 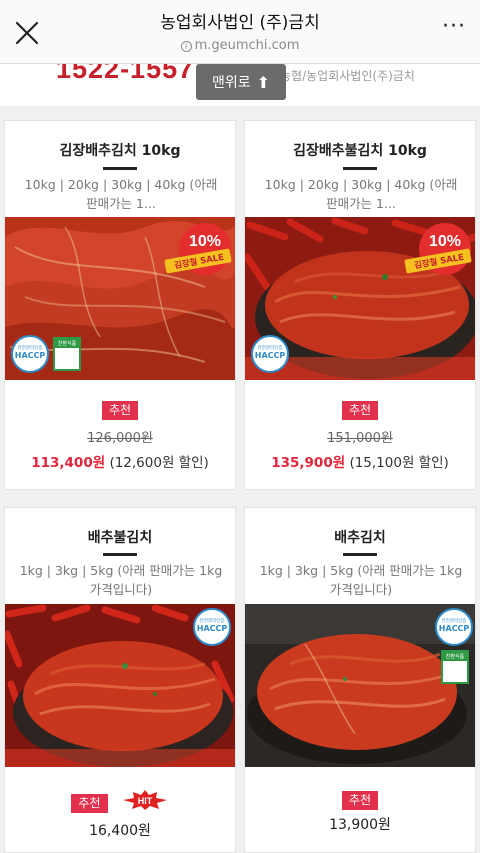 I want to click on title-block: 농업회사법인 (주)금치 i m.geumchi.com, so click(x=240, y=33).